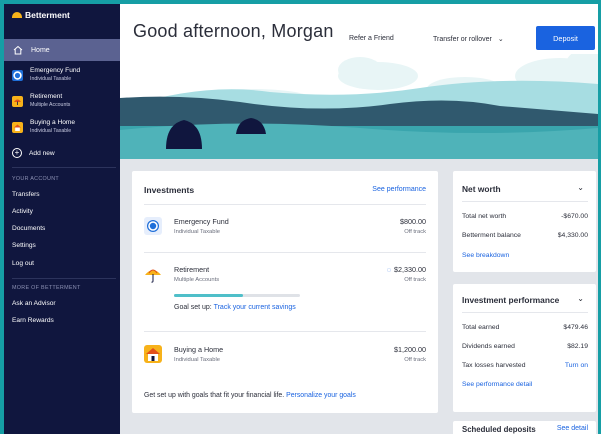 Image resolution: width=601 pixels, height=434 pixels. What do you see at coordinates (62, 50) in the screenshot?
I see `sidebar-item-home: Home` at bounding box center [62, 50].